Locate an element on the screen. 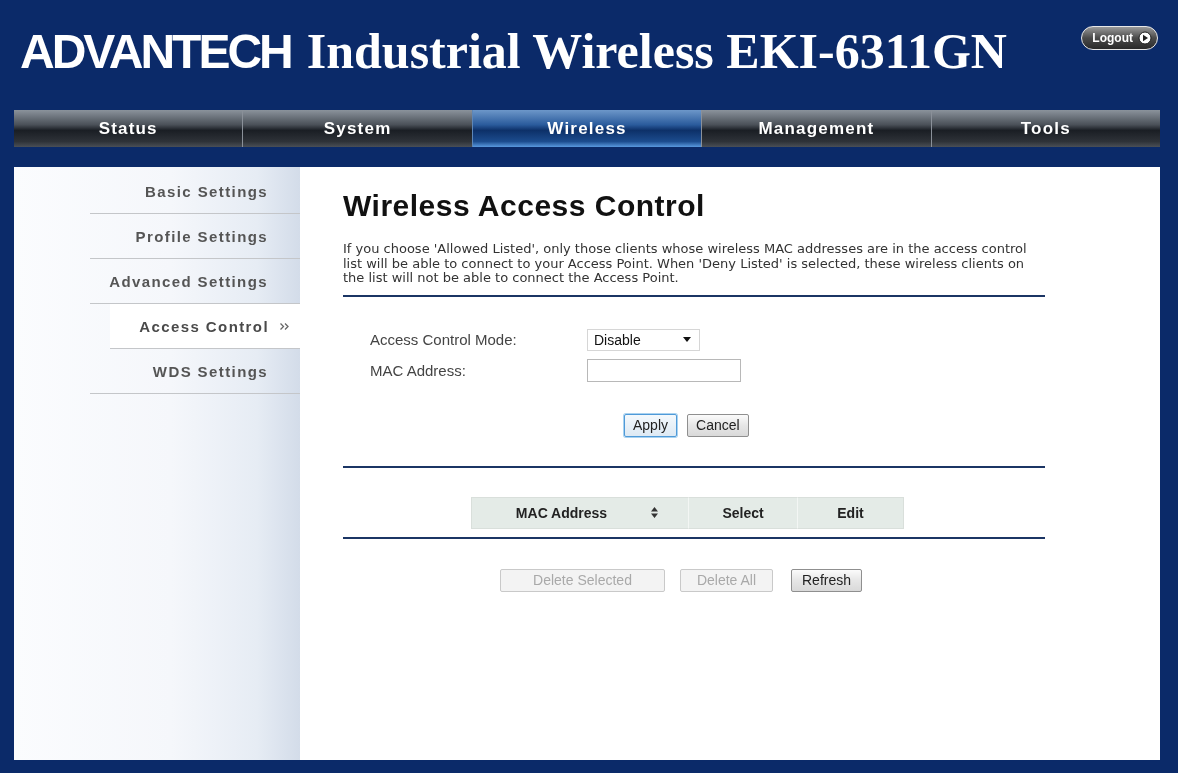 The height and width of the screenshot is (773, 1178). logout-button: Logout is located at coordinates (1119, 38).